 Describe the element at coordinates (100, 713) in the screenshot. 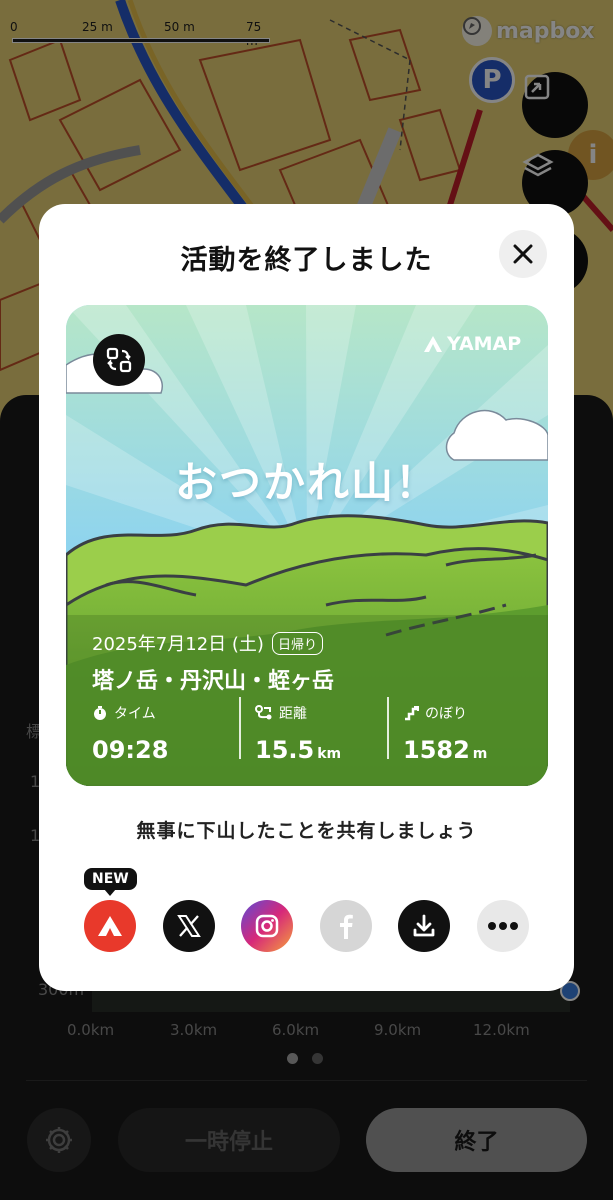

I see `stopwatch-icon` at that location.